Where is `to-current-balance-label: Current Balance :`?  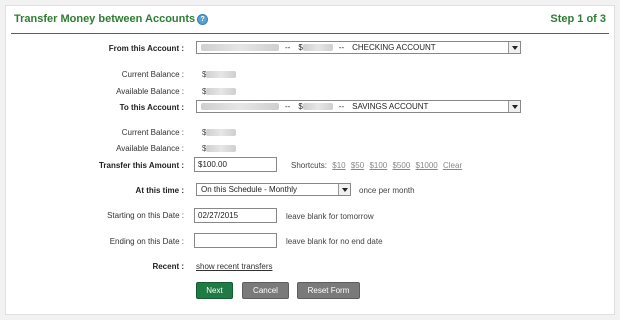
to-current-balance-label: Current Balance : is located at coordinates (152, 132).